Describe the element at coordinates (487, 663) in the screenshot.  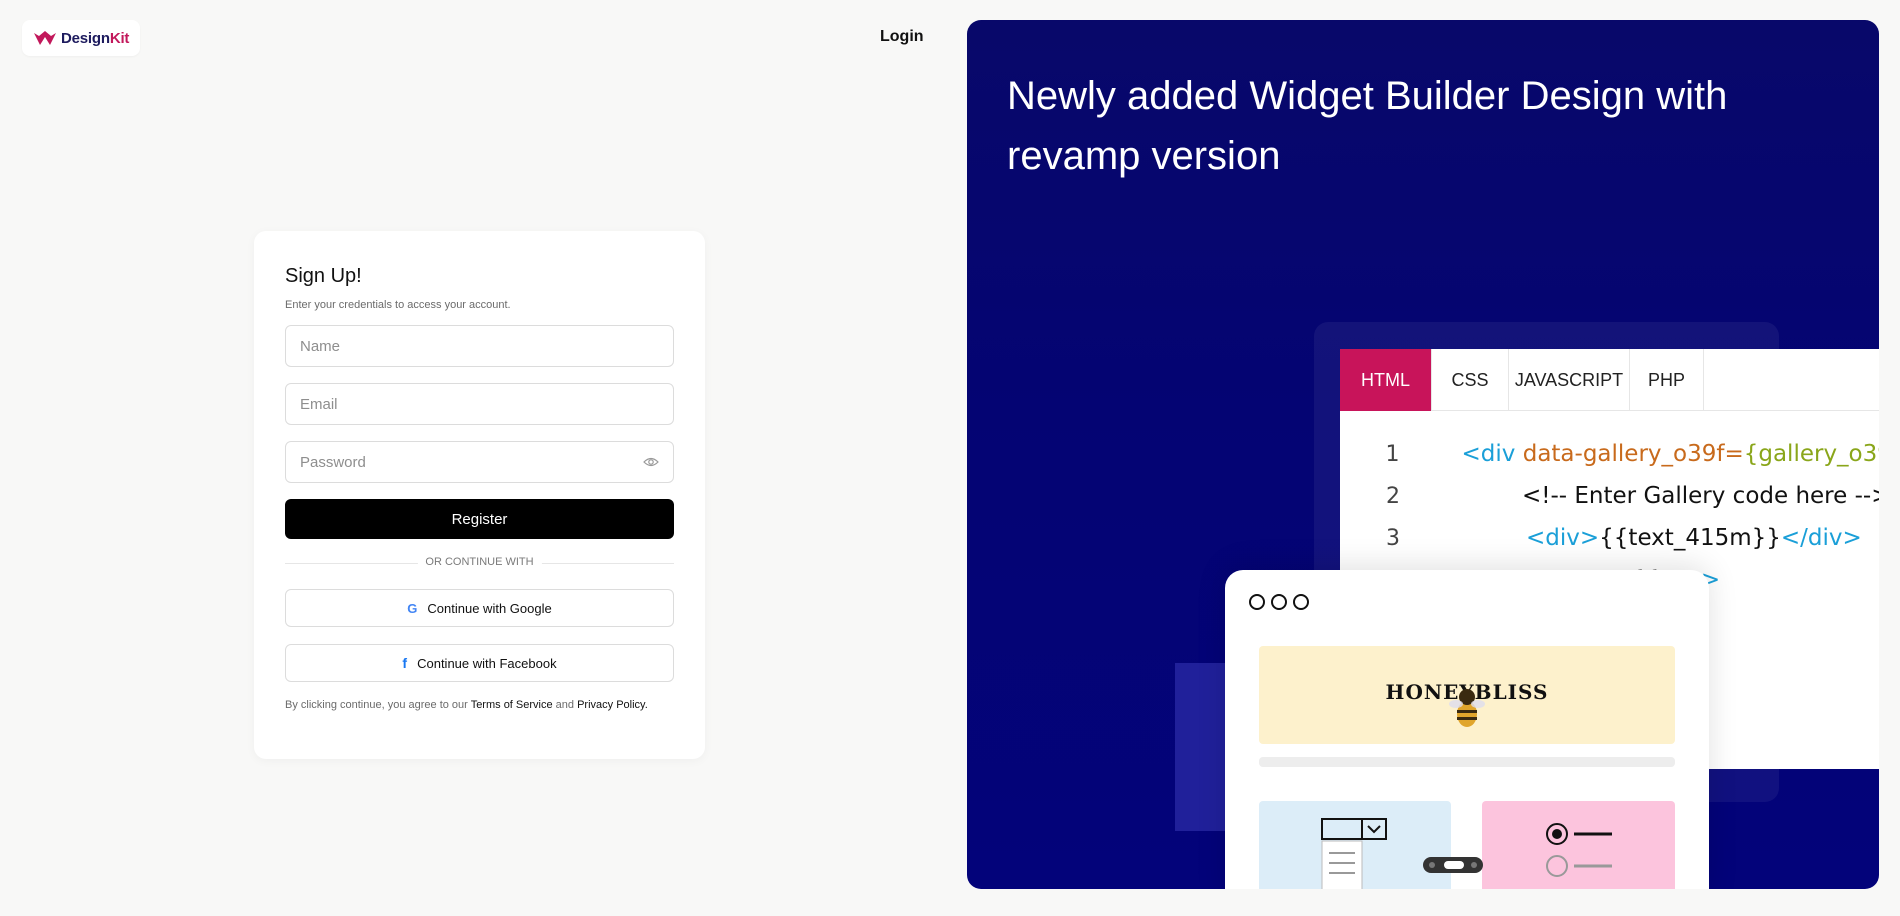
I see `facebook-button-label: Continue with Facebook` at that location.